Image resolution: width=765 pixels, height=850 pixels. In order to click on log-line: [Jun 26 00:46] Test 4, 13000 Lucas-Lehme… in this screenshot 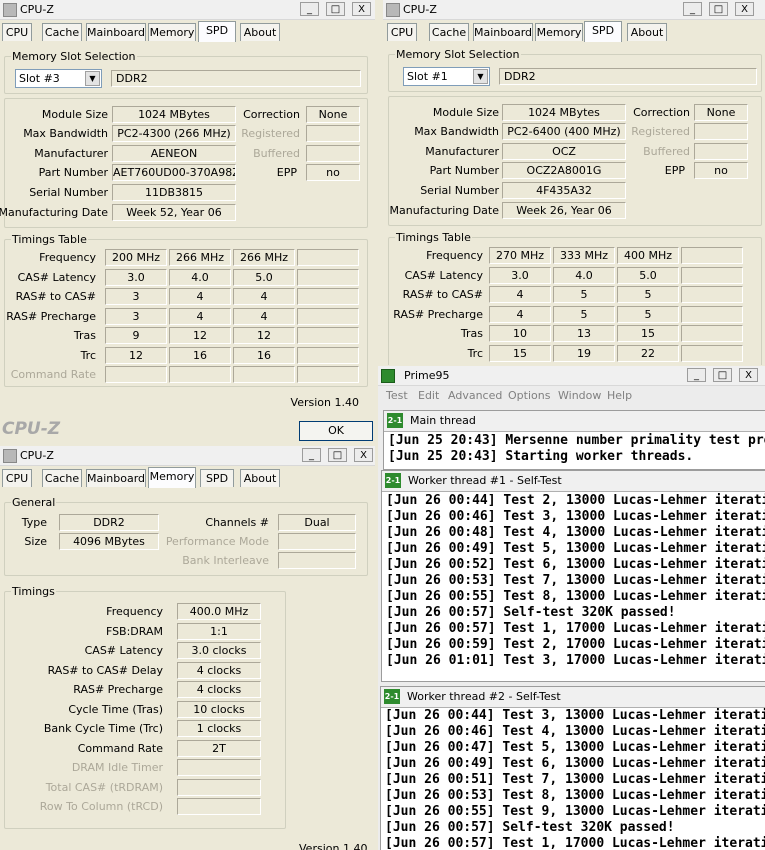, I will do `click(575, 731)`.